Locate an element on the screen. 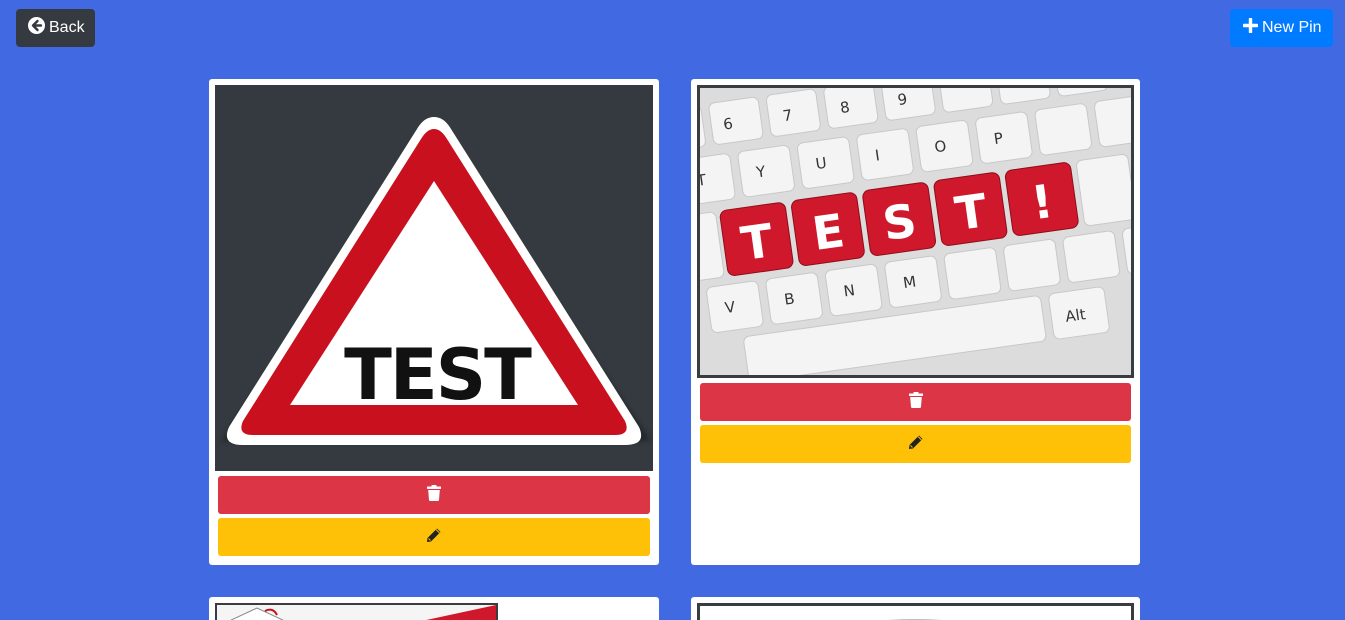 The height and width of the screenshot is (620, 1345). back-button: Back is located at coordinates (55, 28).